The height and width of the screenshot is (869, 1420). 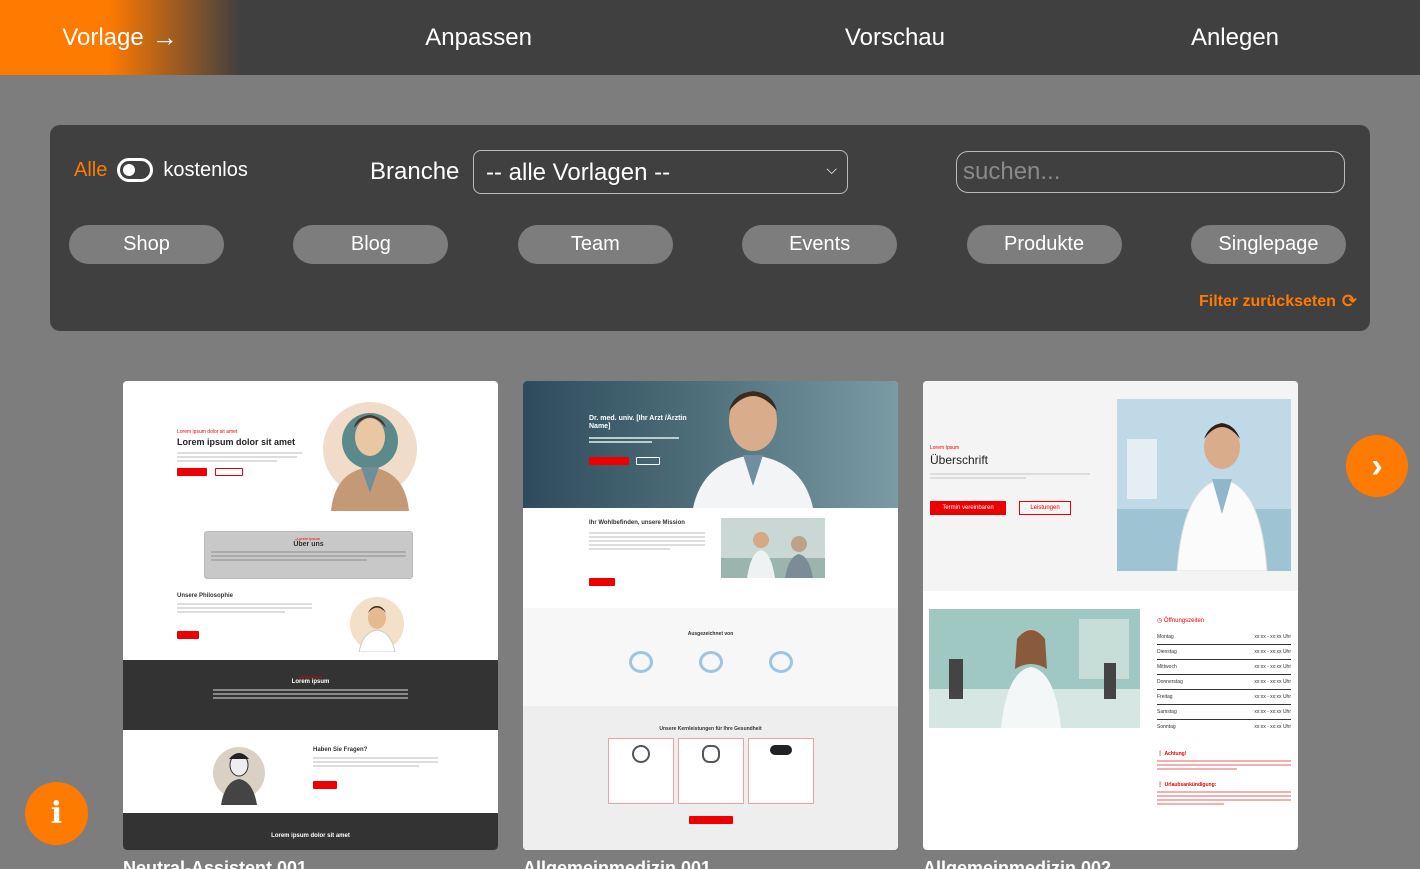 What do you see at coordinates (767, 37) in the screenshot?
I see `wizard-step-vorschau: Vorschau` at bounding box center [767, 37].